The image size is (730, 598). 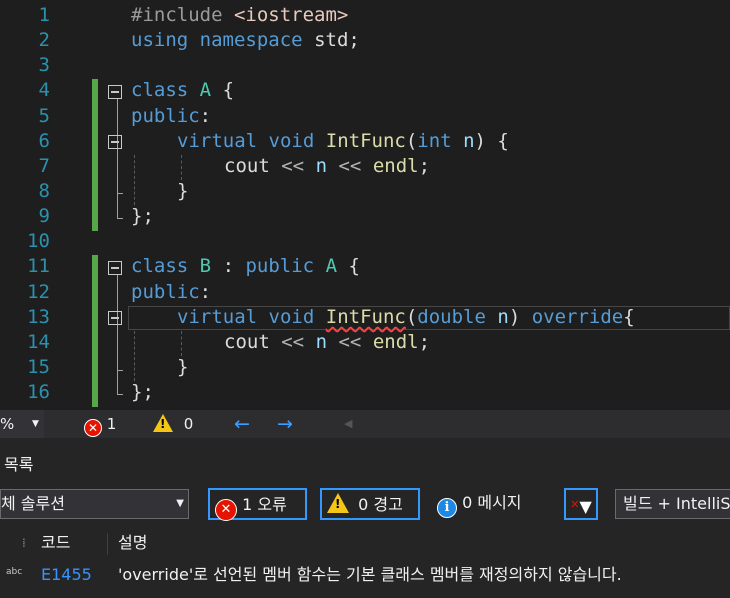 What do you see at coordinates (38, 392) in the screenshot?
I see `line-number: 16` at bounding box center [38, 392].